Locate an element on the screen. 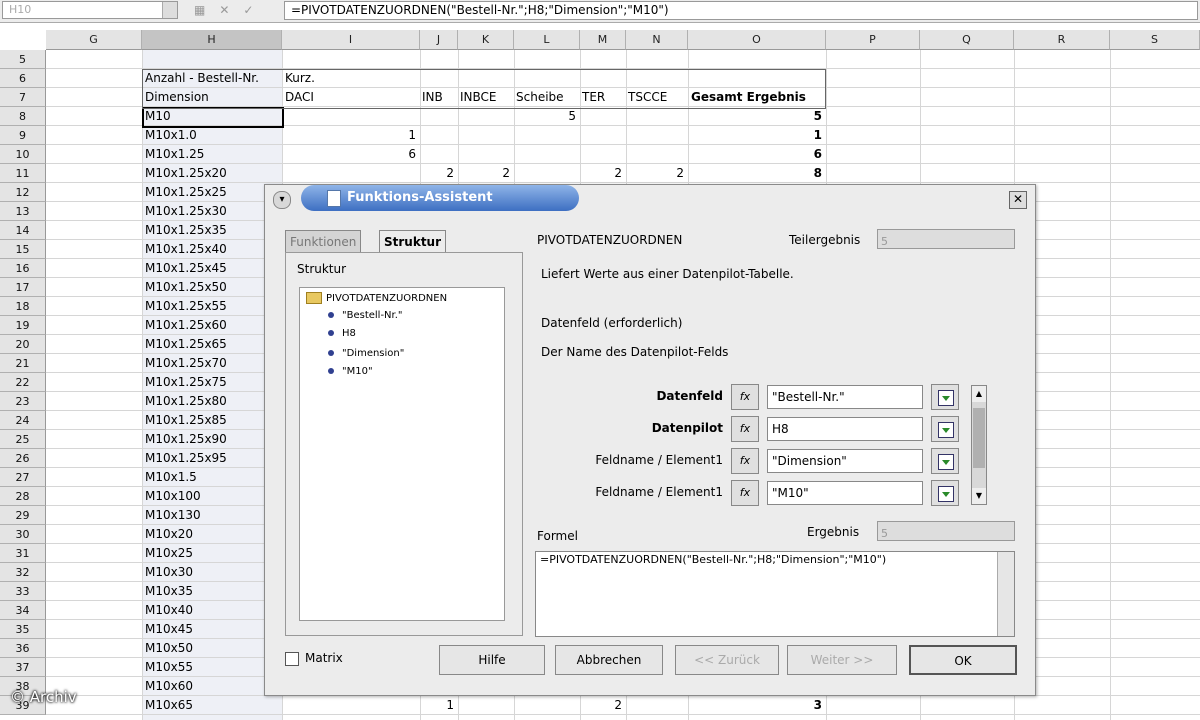 This screenshot has width=1200, height=720. row-header: 13 is located at coordinates (23, 211).